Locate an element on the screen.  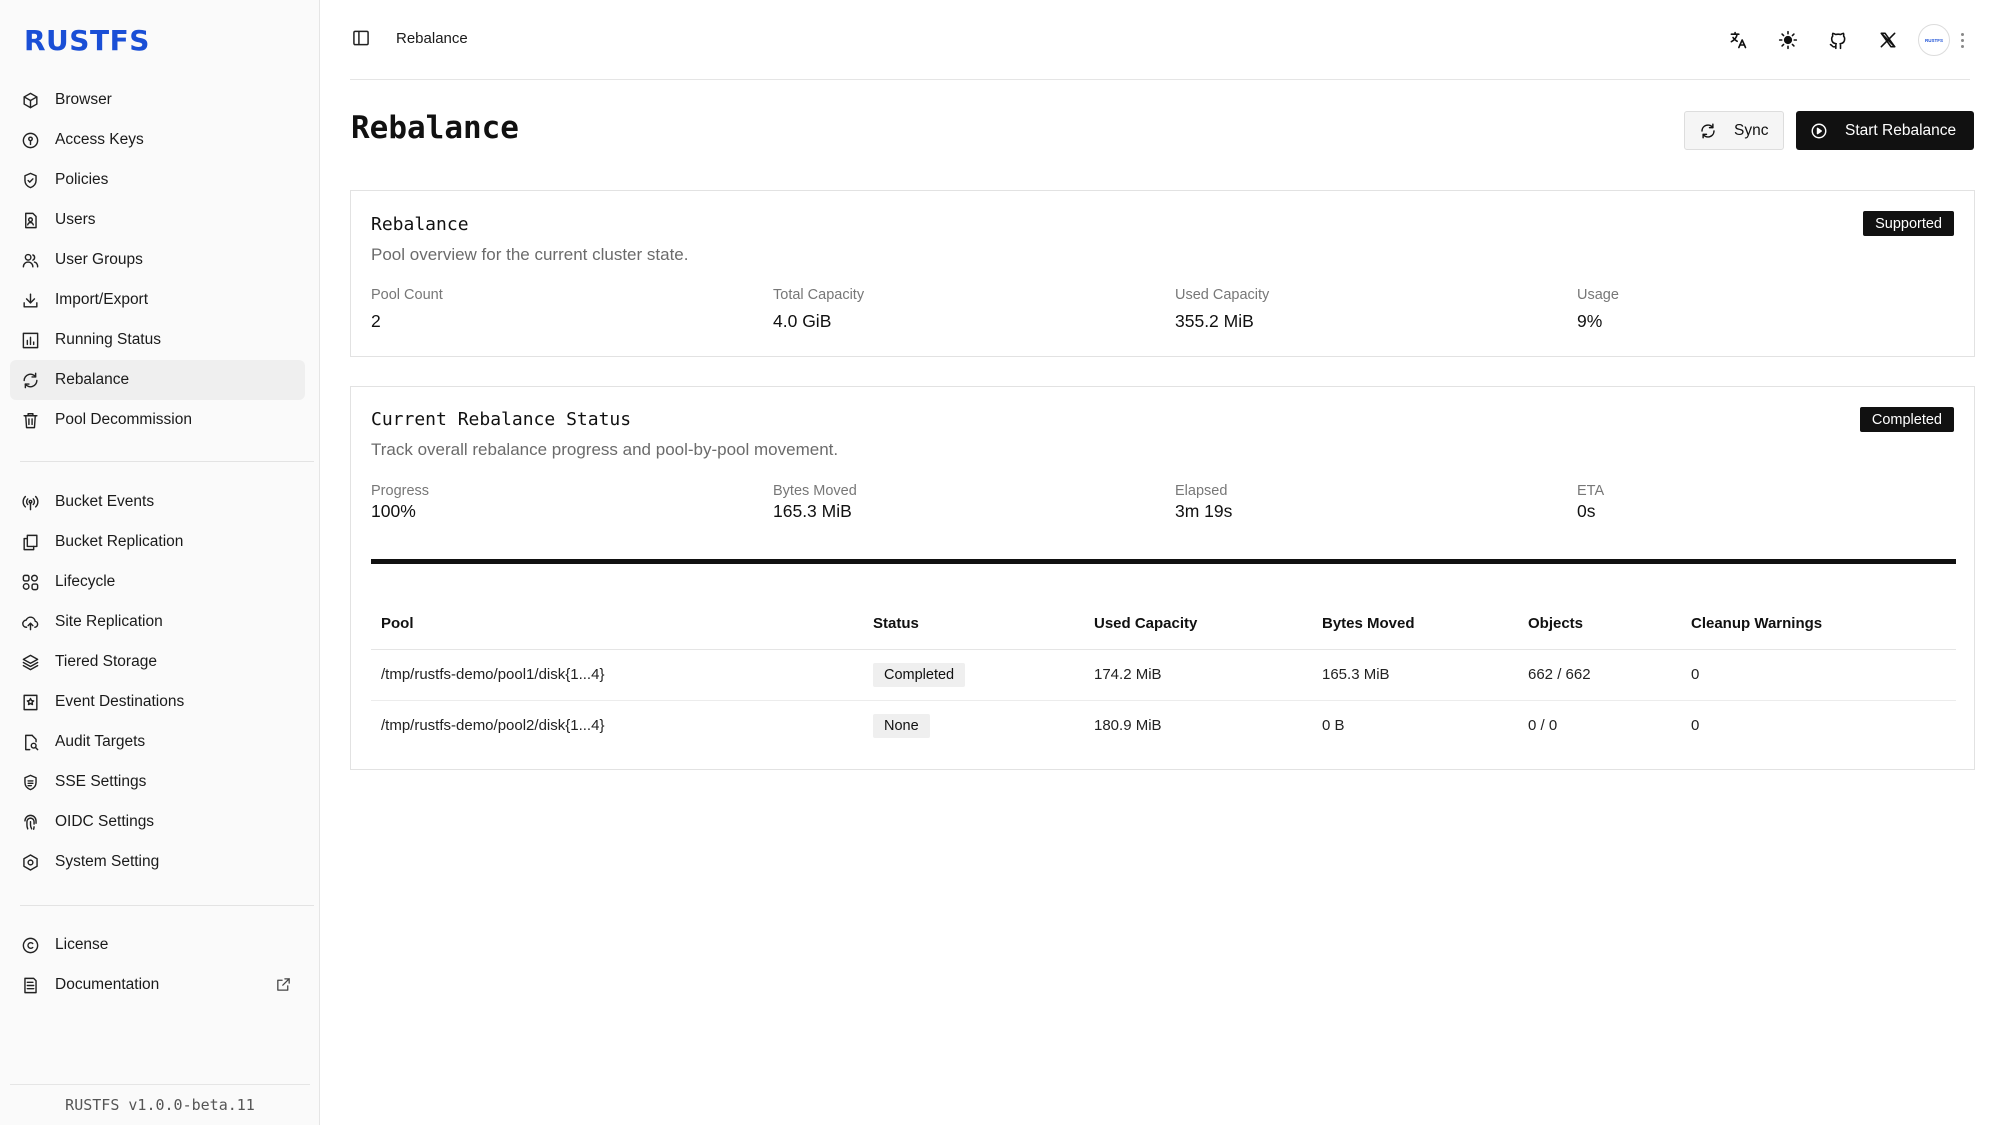
x-logo-icon is located at coordinates (1888, 40).